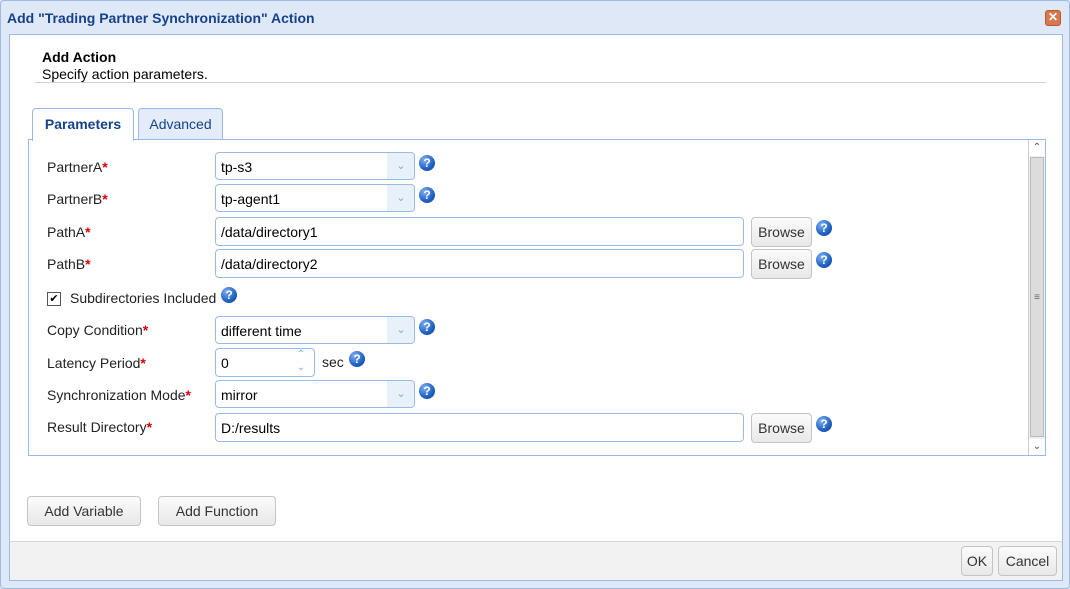 Image resolution: width=1070 pixels, height=589 pixels. I want to click on vertical-scrollbar: ⌃ ≡ ⌄, so click(1036, 297).